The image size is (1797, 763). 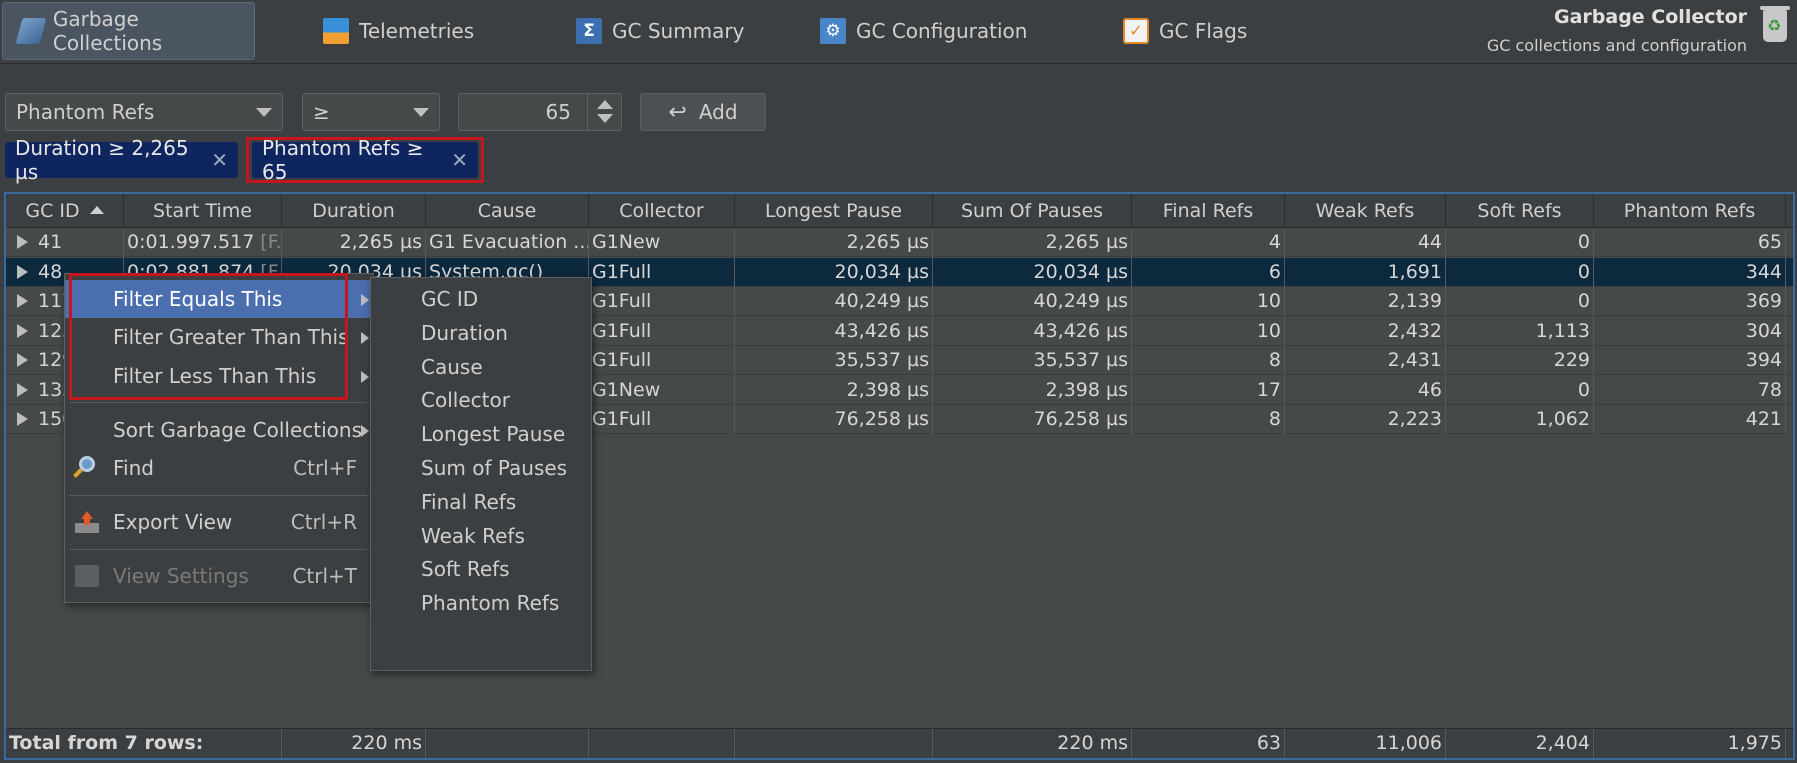 I want to click on submenu-item: Cause, so click(x=481, y=367).